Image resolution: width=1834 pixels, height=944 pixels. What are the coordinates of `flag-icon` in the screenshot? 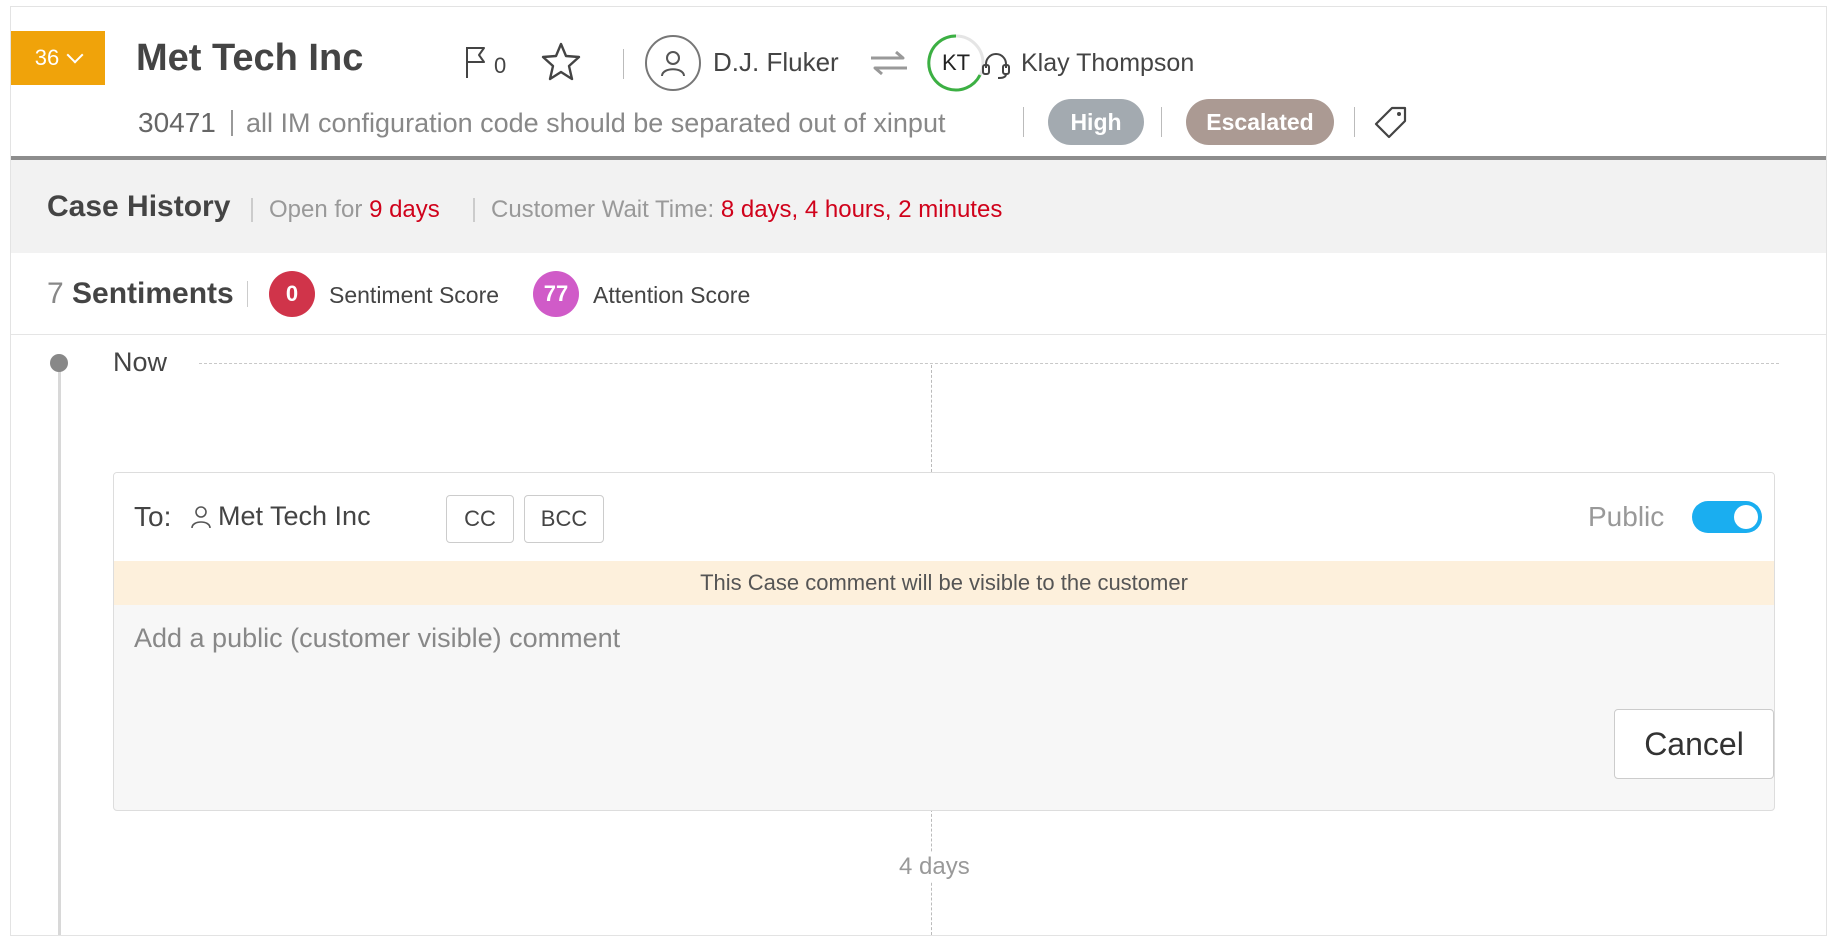 It's located at (475, 62).